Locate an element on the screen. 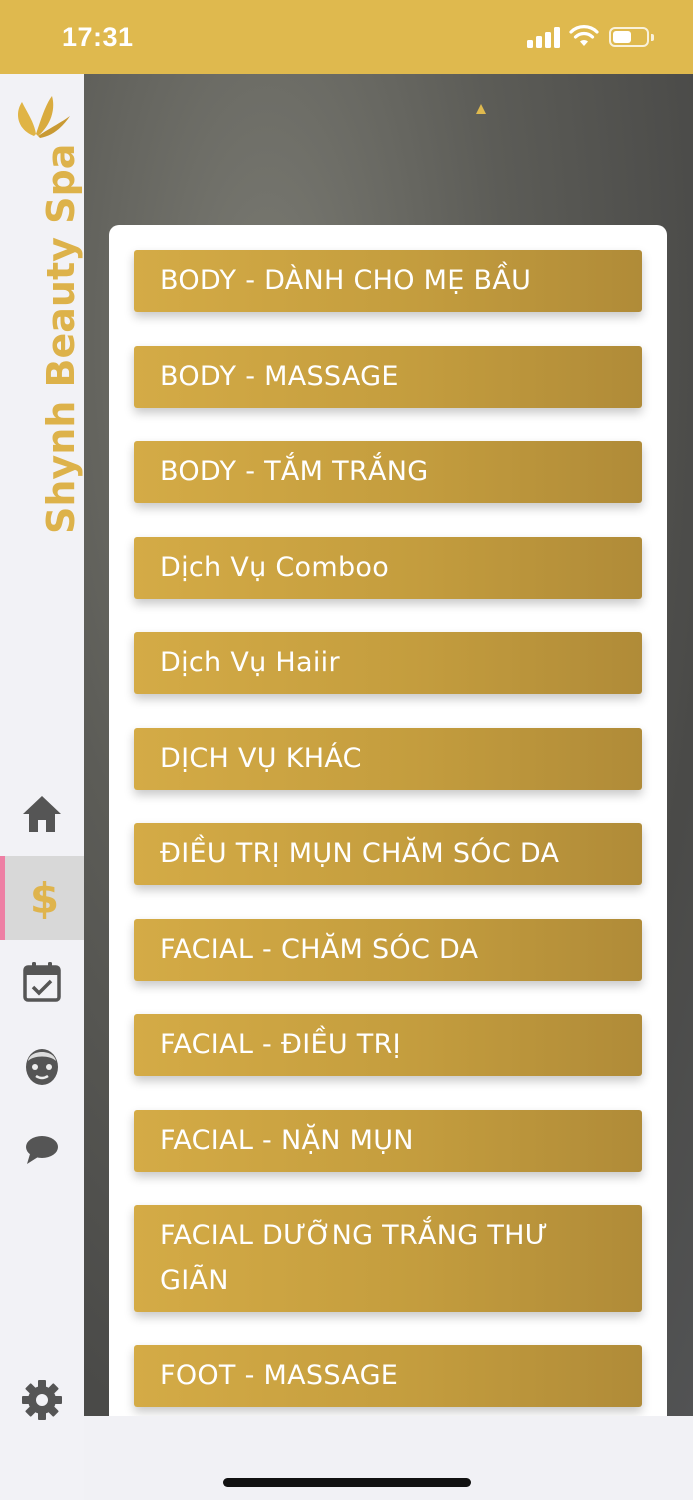  home-icon is located at coordinates (42, 814).